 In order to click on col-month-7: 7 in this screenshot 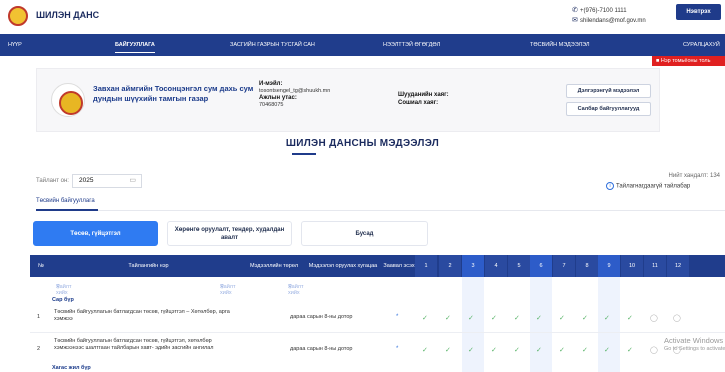, I will do `click(564, 266)`.